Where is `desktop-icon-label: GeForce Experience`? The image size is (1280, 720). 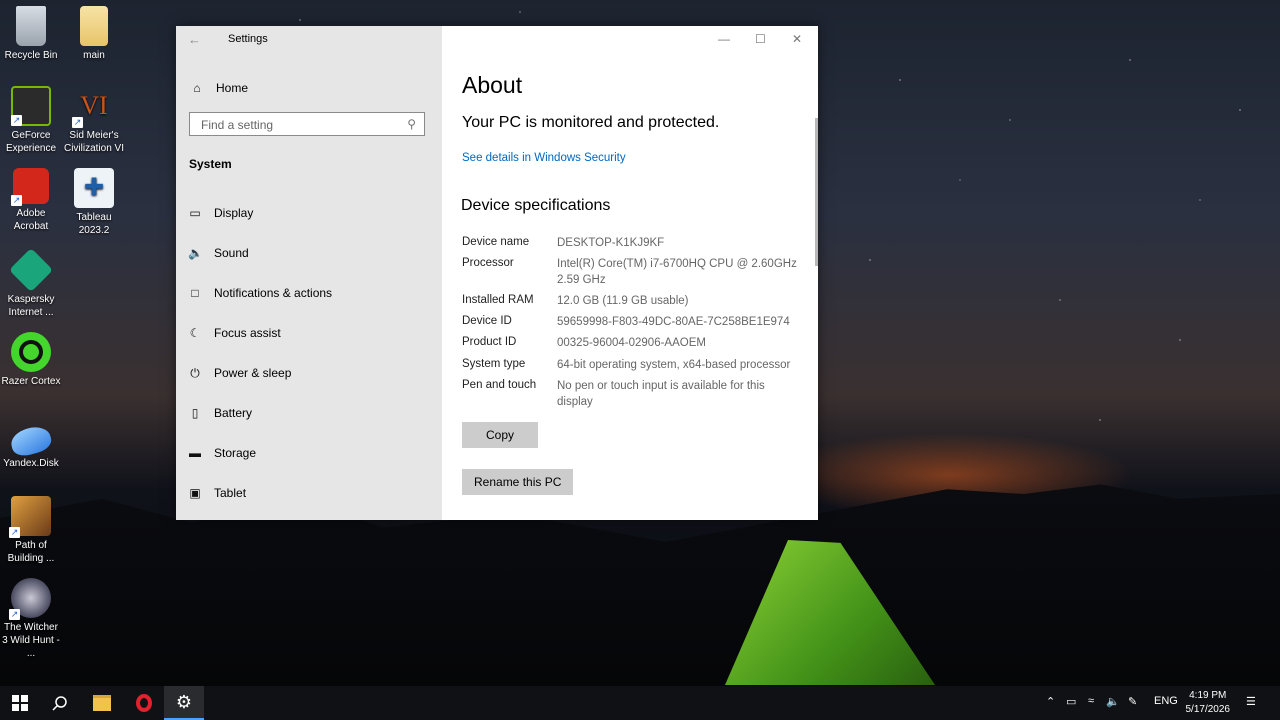
desktop-icon-label: GeForce Experience is located at coordinates (31, 142).